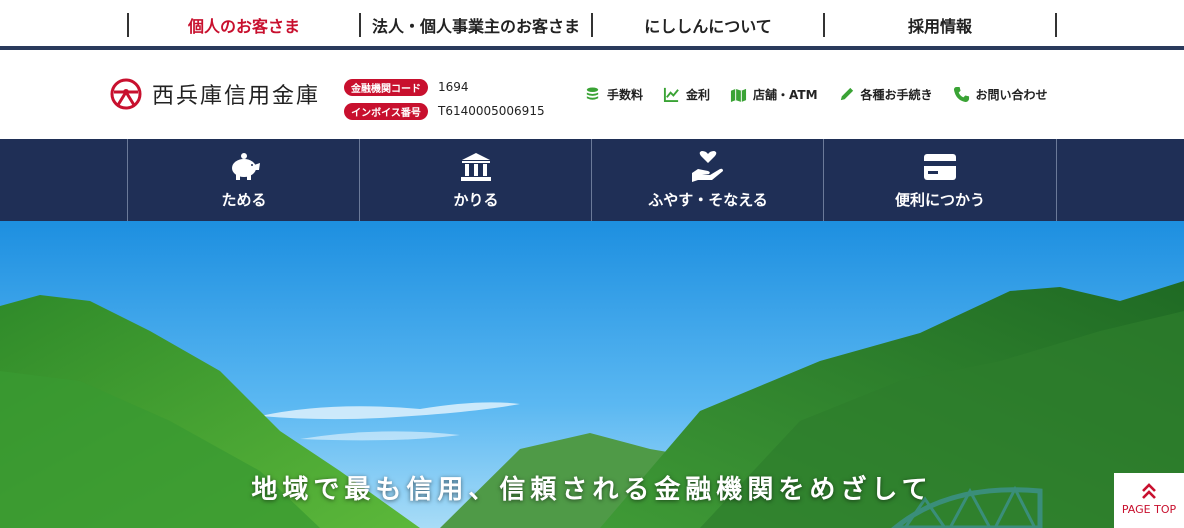 The image size is (1184, 528). What do you see at coordinates (896, 95) in the screenshot?
I see `util-label: 各種お手続き` at bounding box center [896, 95].